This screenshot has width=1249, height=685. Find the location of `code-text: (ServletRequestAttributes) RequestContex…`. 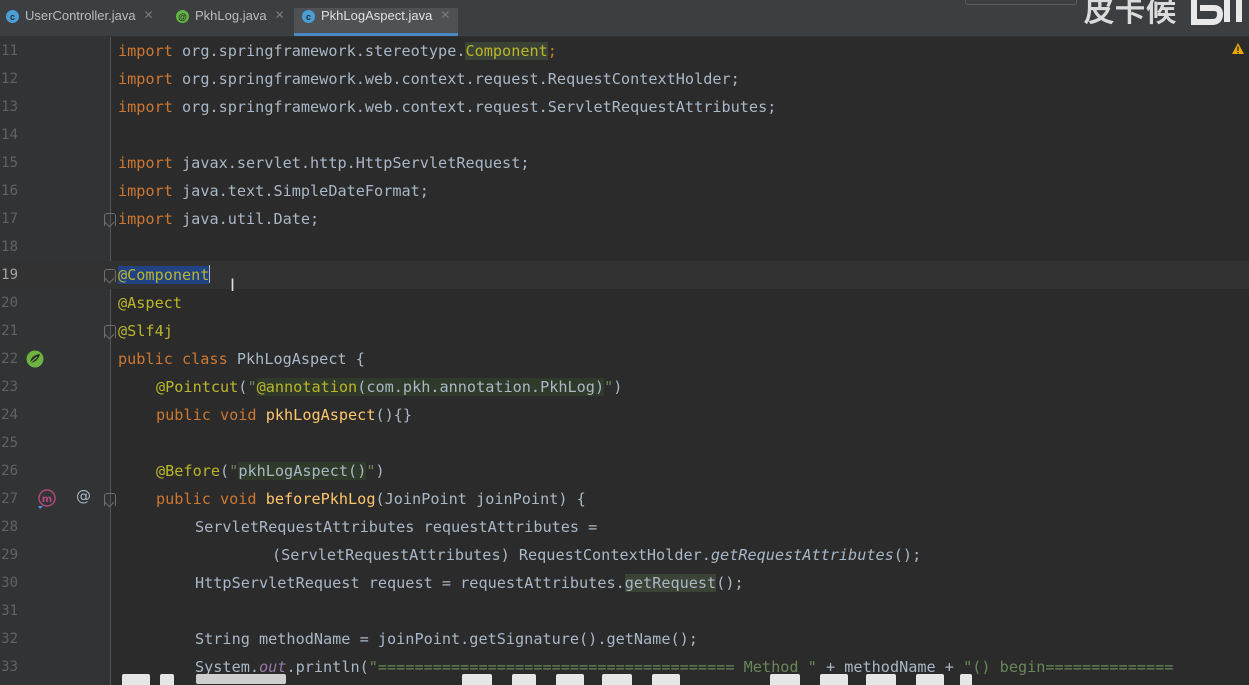

code-text: (ServletRequestAttributes) RequestContex… is located at coordinates (597, 555).